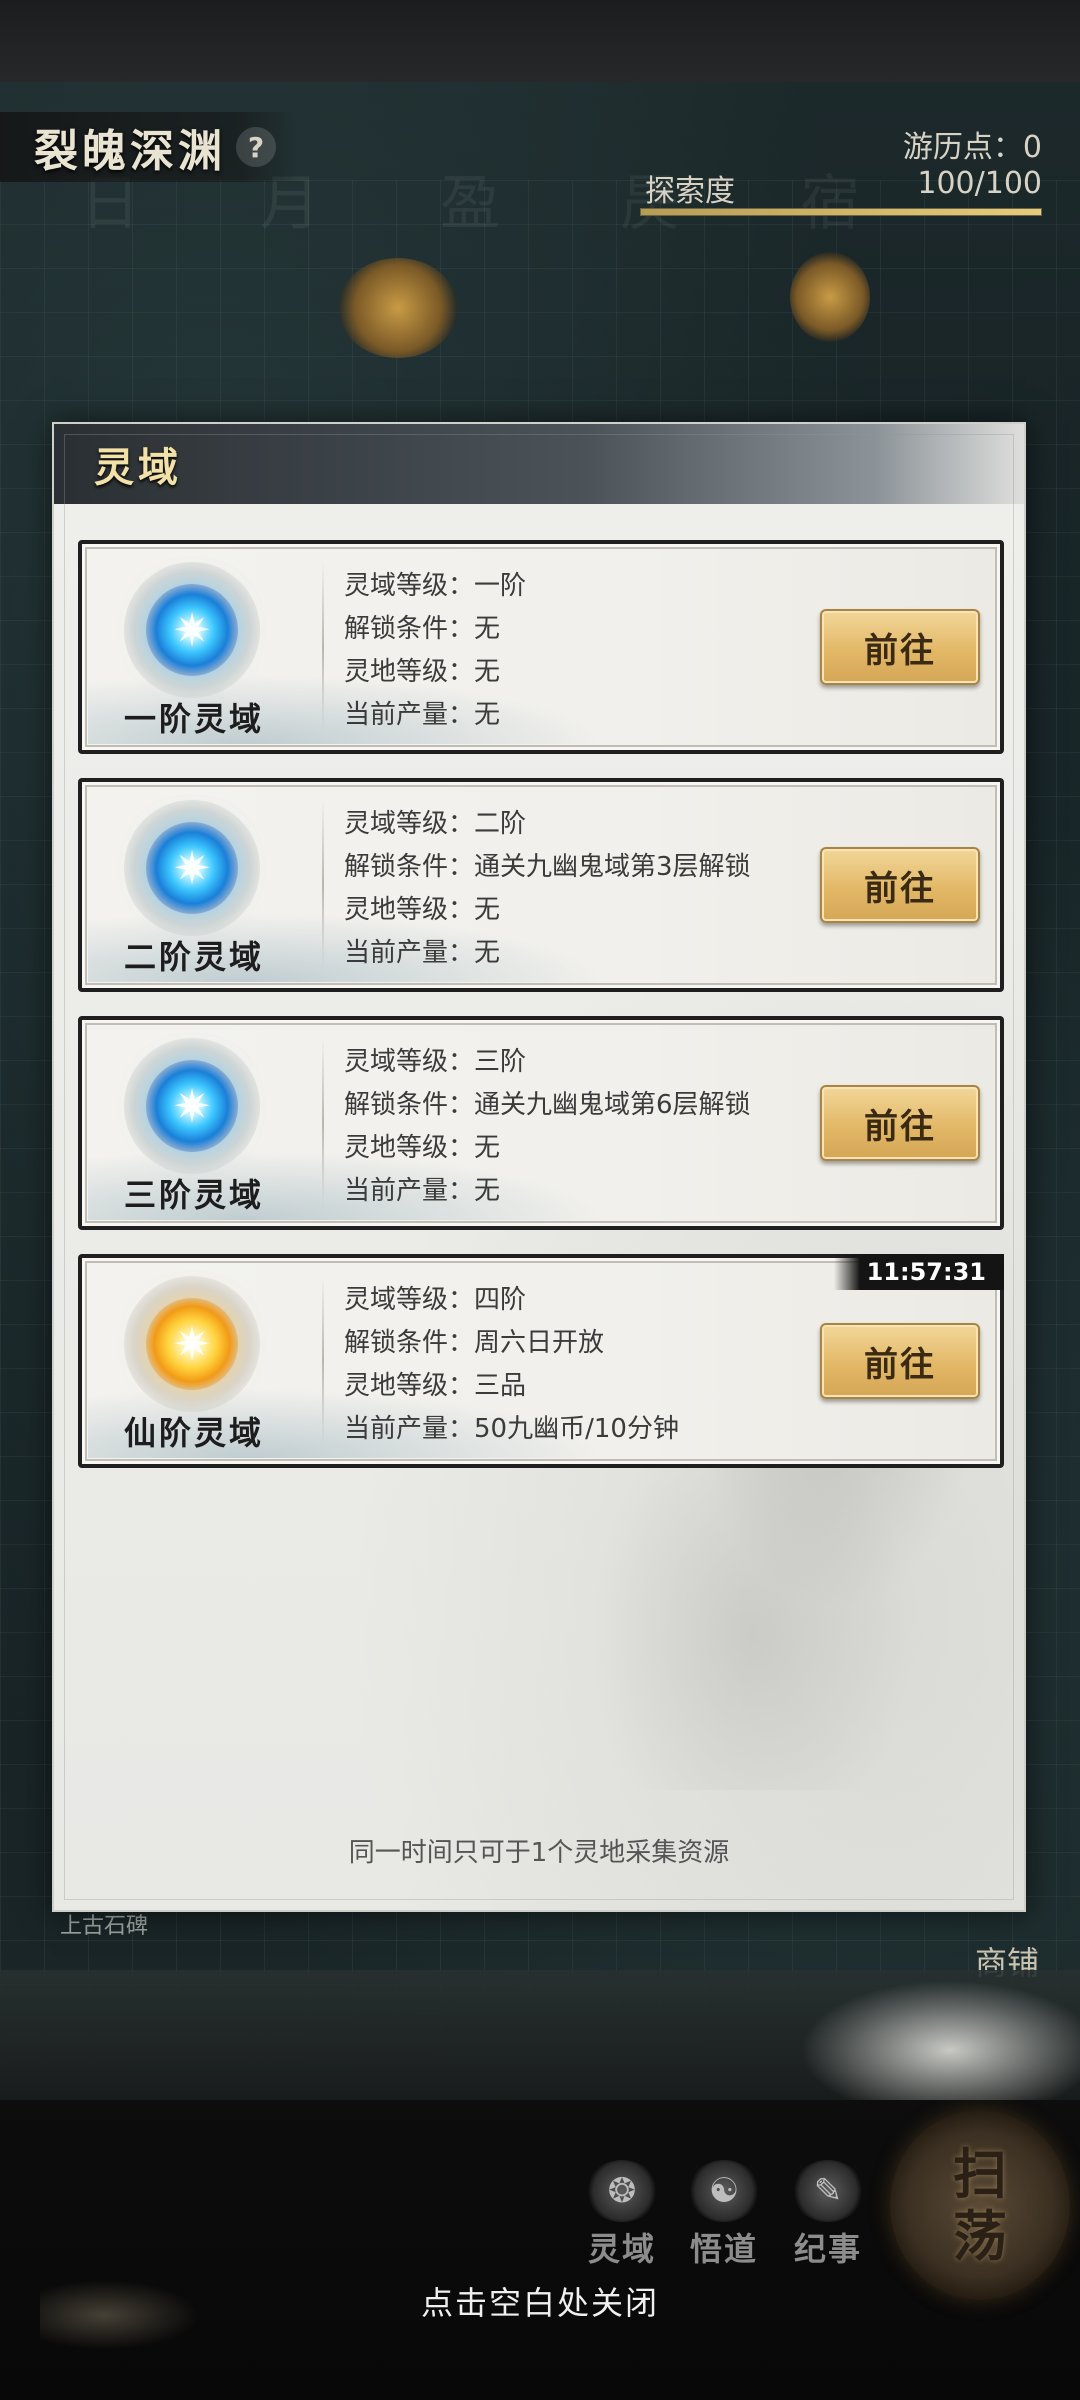 This screenshot has width=1080, height=2400. What do you see at coordinates (940, 2050) in the screenshot?
I see `bottom-glow-decoration` at bounding box center [940, 2050].